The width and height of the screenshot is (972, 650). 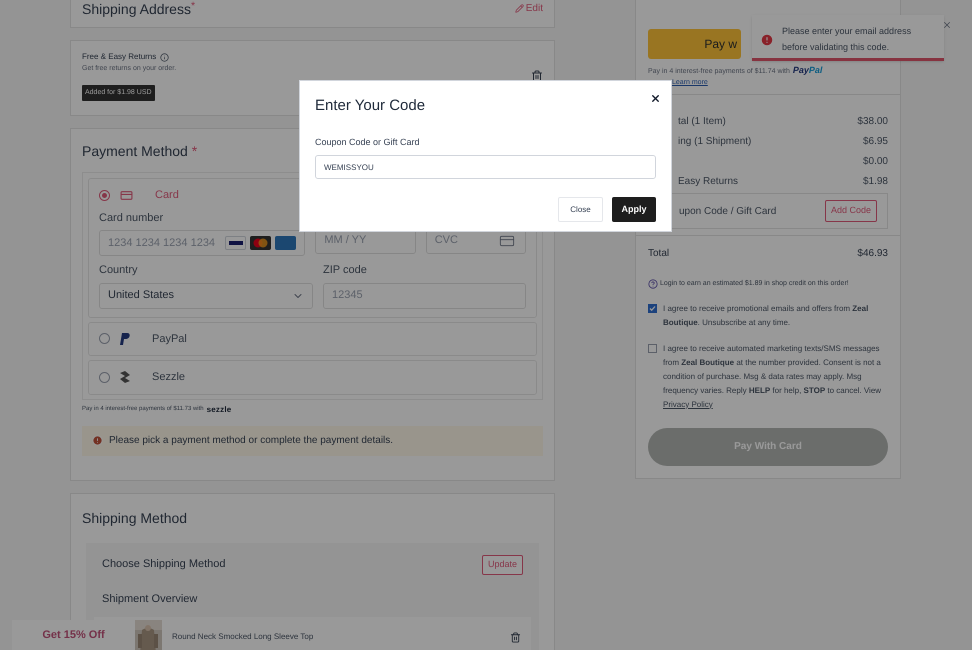 What do you see at coordinates (370, 106) in the screenshot?
I see `dialog-title: Enter Your Code` at bounding box center [370, 106].